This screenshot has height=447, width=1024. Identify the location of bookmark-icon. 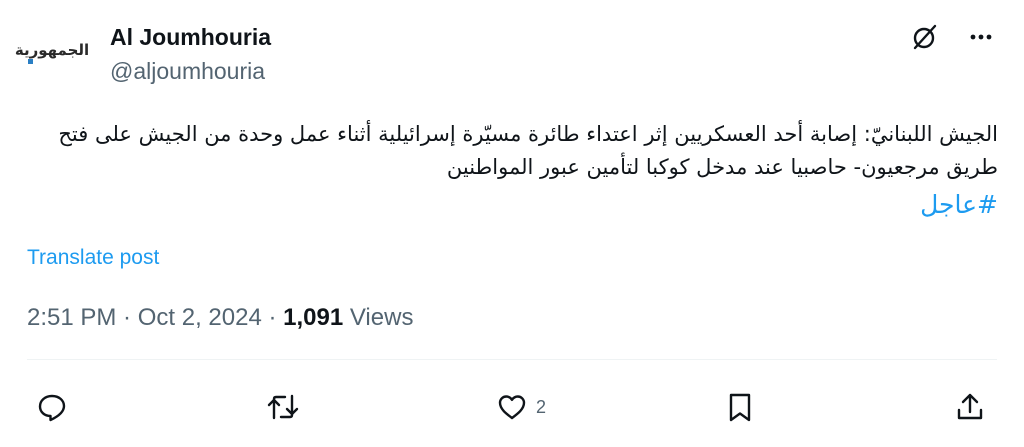
(740, 407).